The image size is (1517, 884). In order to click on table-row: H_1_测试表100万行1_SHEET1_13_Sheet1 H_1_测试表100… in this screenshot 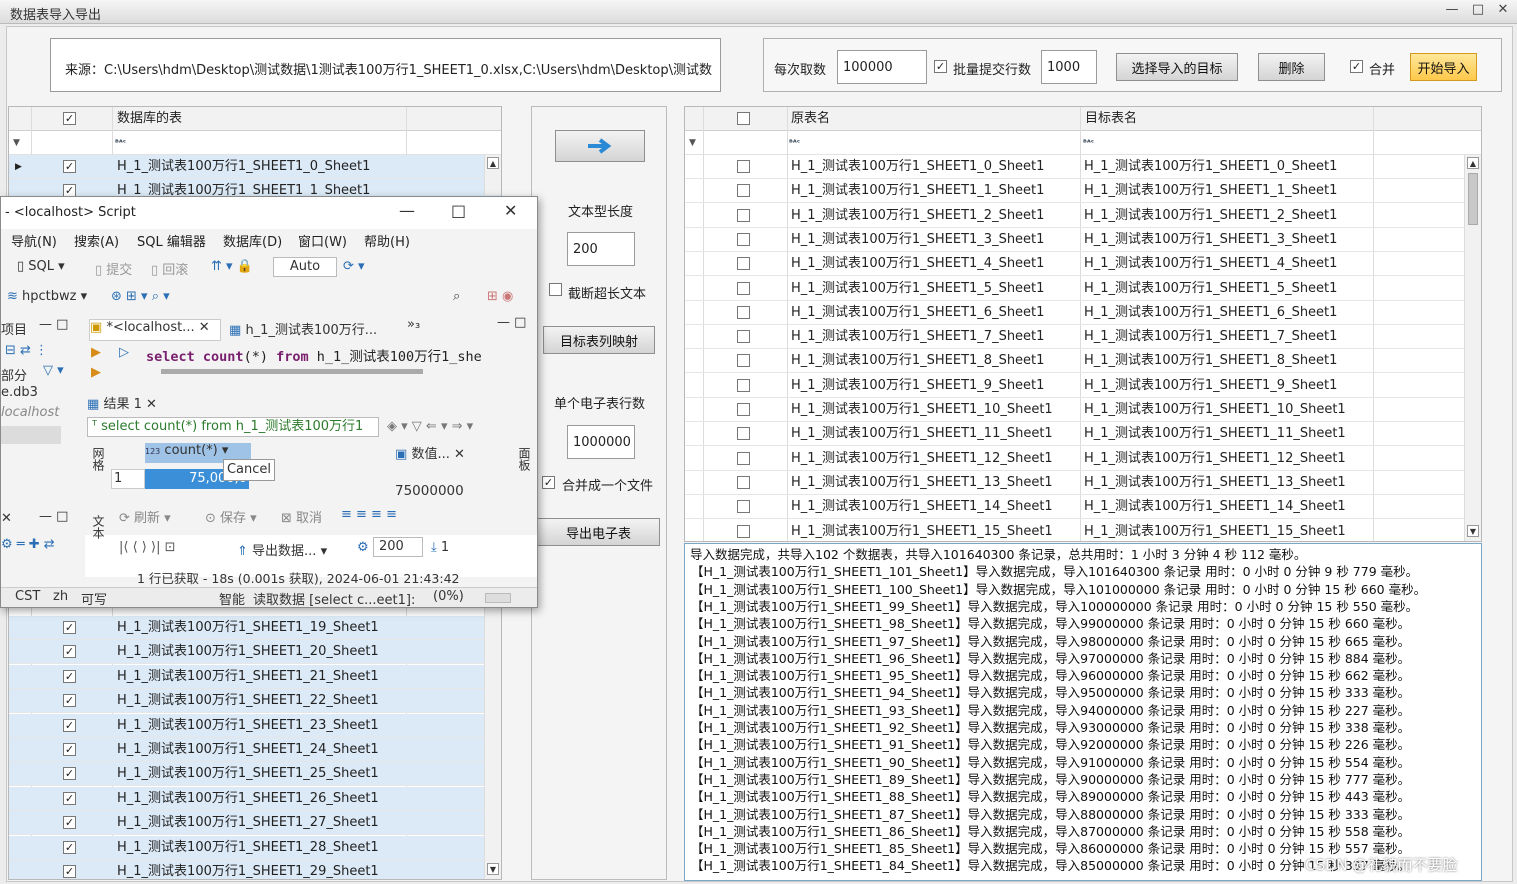, I will do `click(1083, 483)`.